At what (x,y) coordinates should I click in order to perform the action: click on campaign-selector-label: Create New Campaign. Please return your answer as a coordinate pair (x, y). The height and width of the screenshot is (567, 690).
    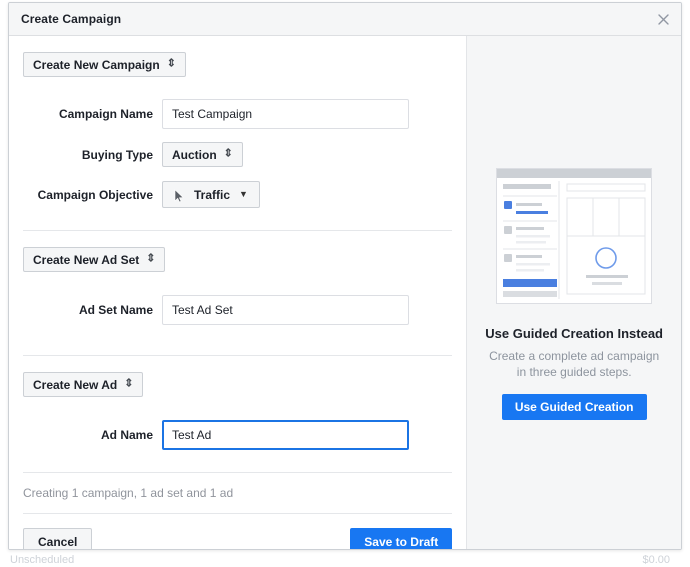
    Looking at the image, I should click on (96, 64).